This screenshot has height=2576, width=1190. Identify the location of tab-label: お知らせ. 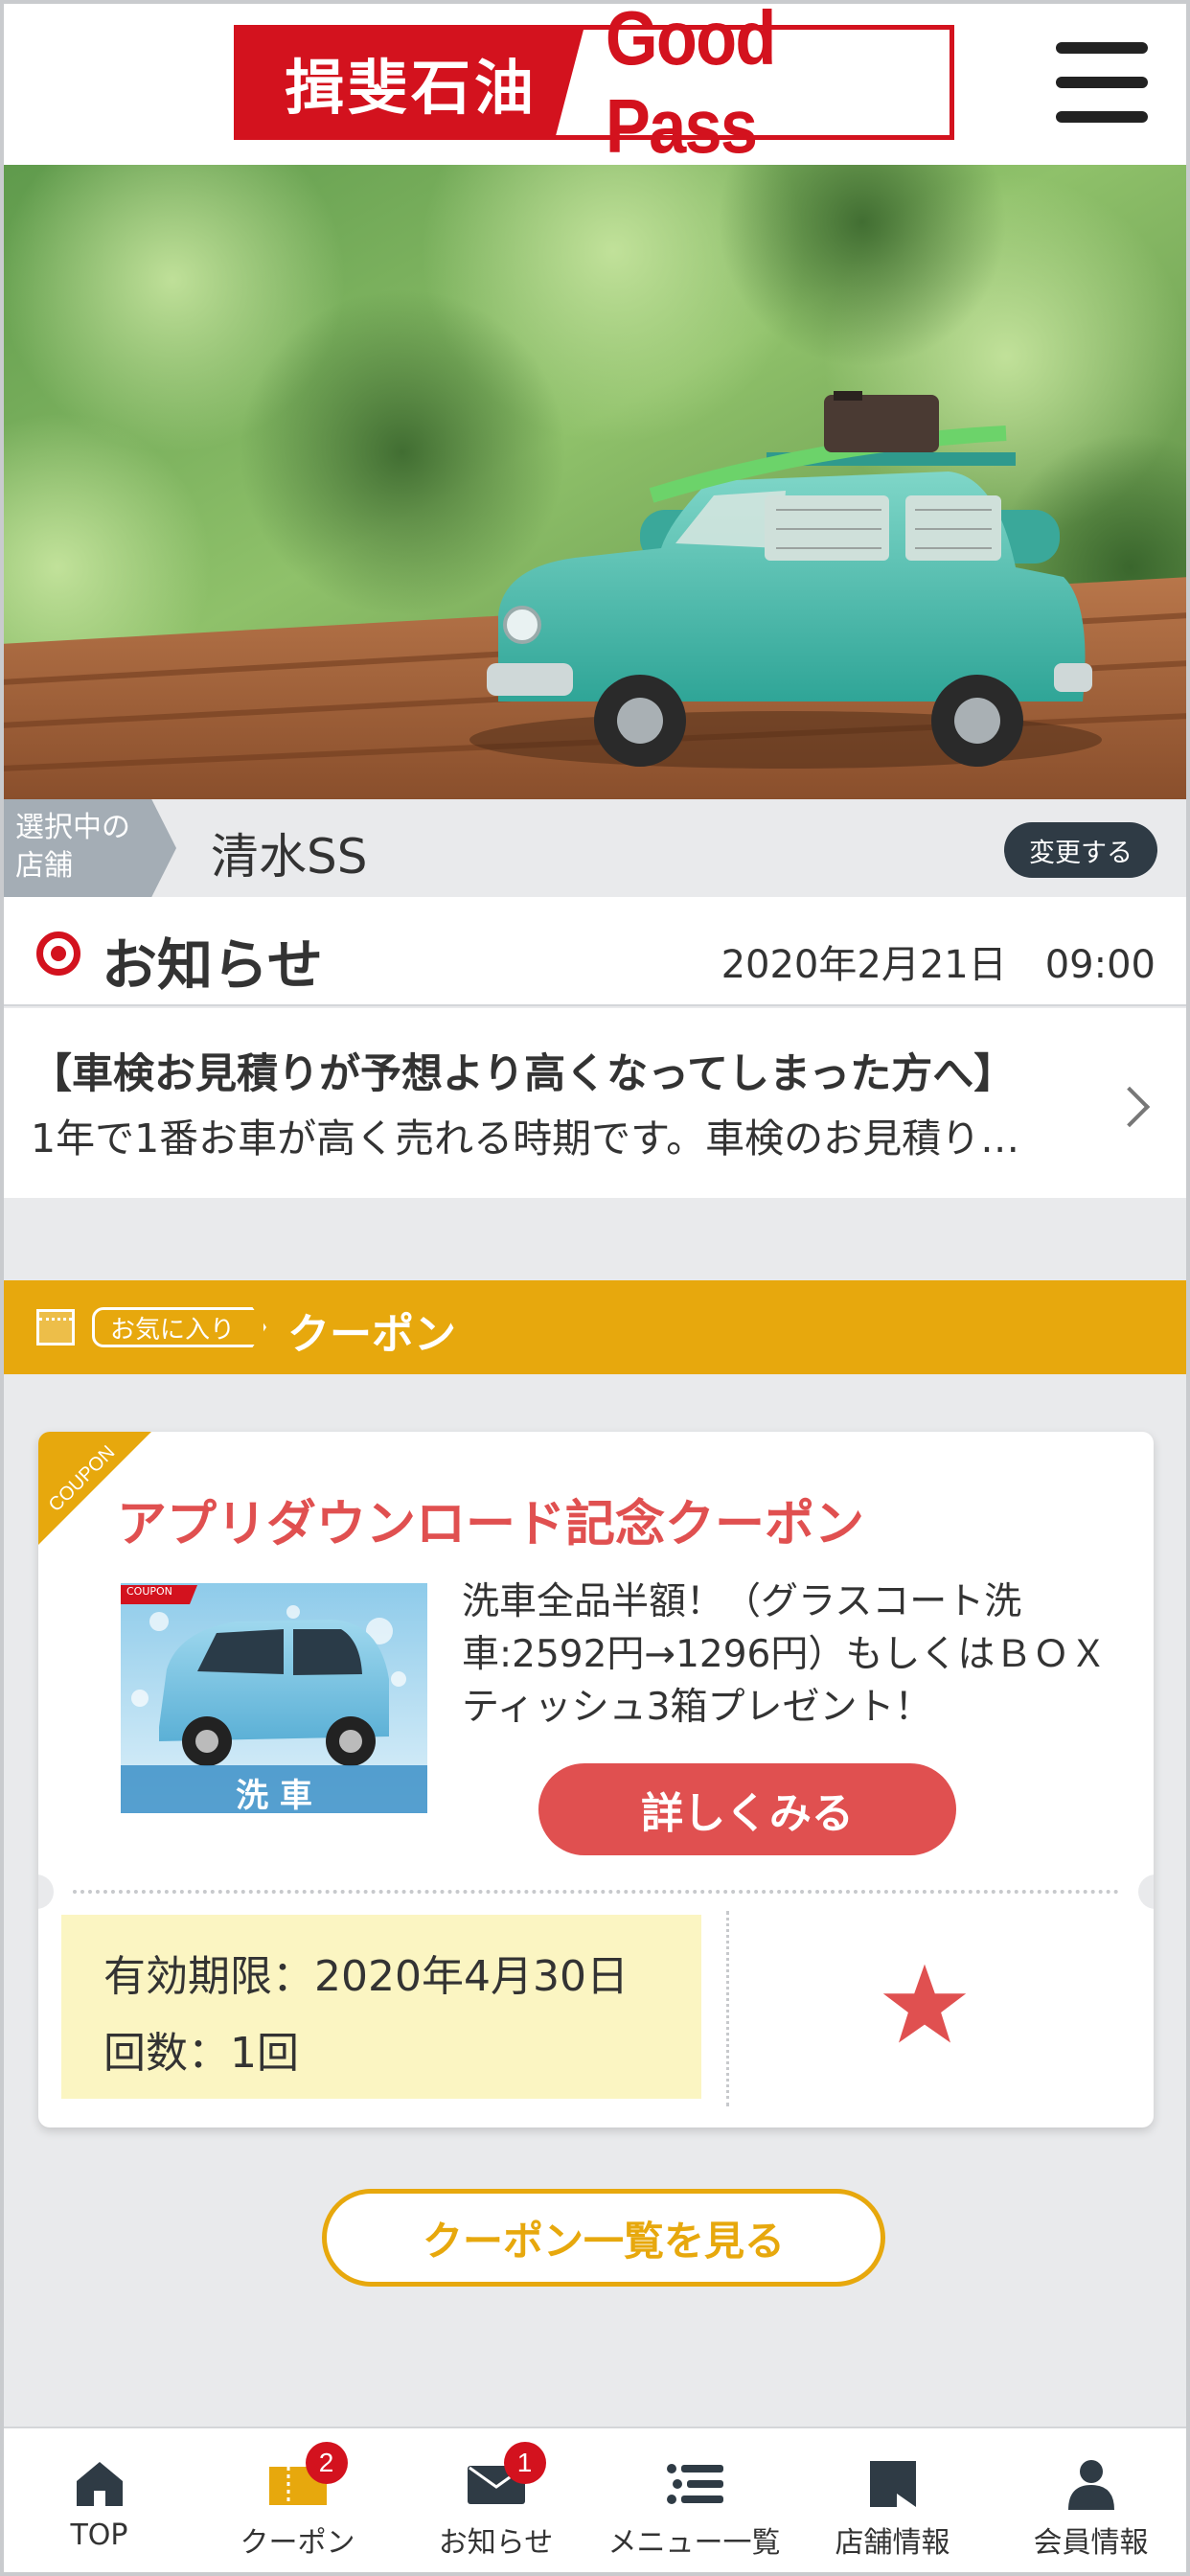
(496, 2543).